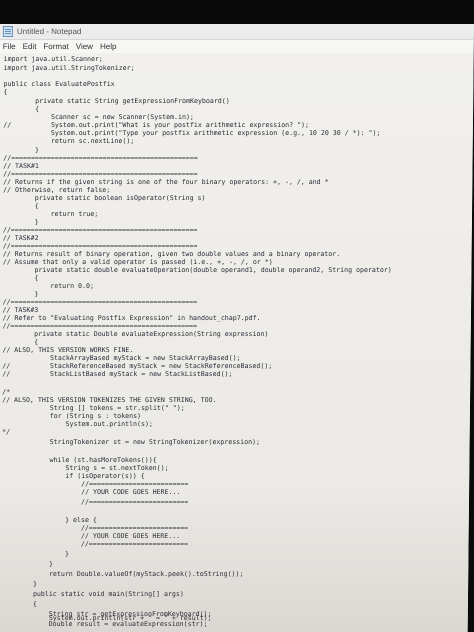 The height and width of the screenshot is (632, 474). What do you see at coordinates (69, 141) in the screenshot?
I see `code-line: return sc.nextLine();` at bounding box center [69, 141].